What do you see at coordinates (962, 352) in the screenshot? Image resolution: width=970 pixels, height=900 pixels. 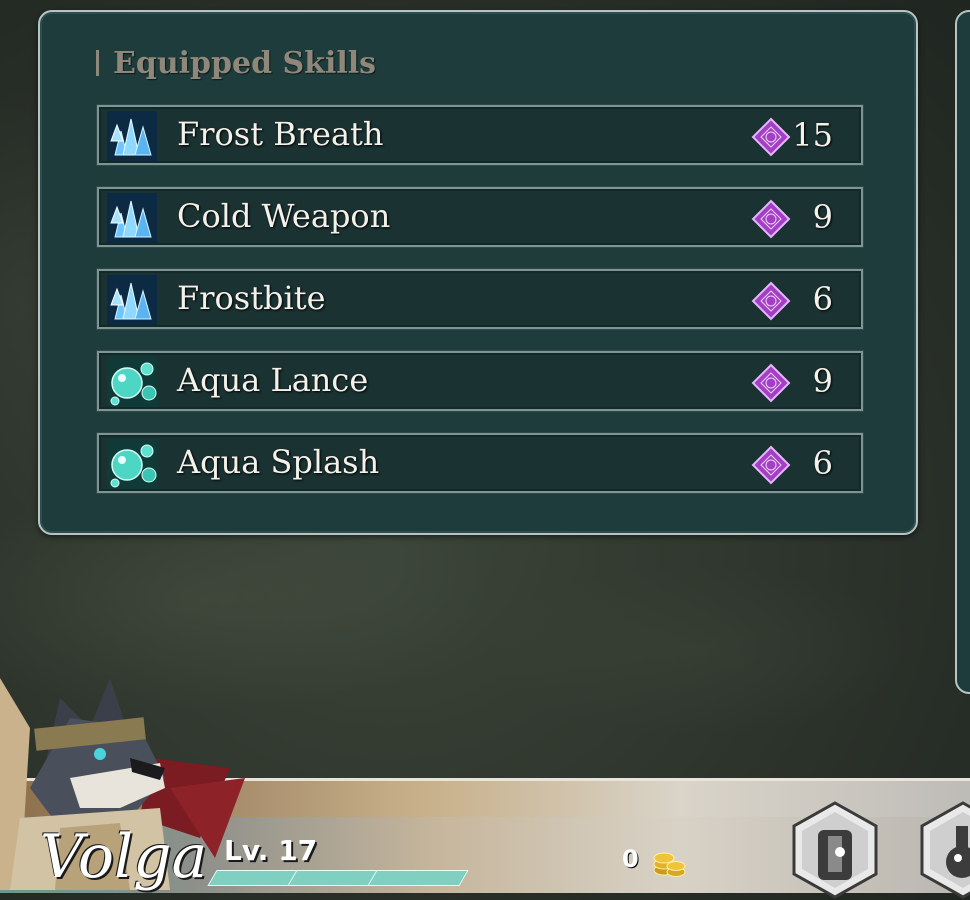 I see `side-panel` at bounding box center [962, 352].